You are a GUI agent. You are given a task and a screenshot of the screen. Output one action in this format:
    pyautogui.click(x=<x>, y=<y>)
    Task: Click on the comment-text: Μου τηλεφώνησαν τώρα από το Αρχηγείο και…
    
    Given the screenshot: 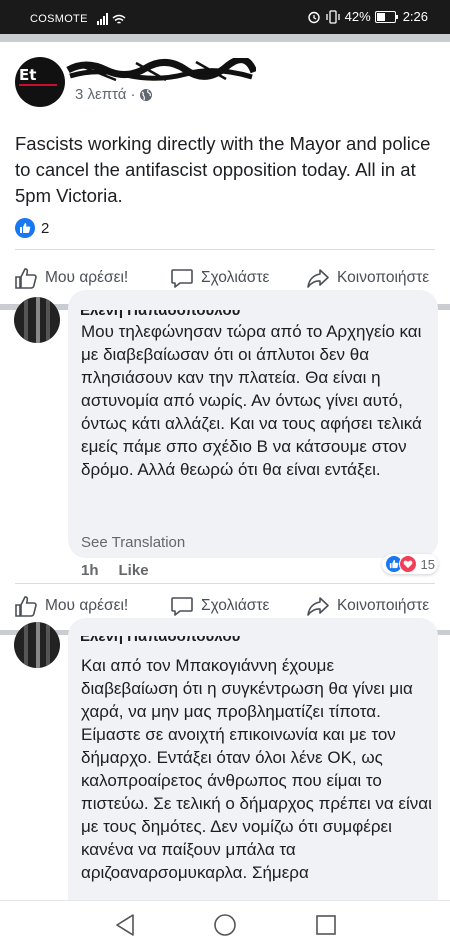 What is the action you would take?
    pyautogui.click(x=251, y=400)
    